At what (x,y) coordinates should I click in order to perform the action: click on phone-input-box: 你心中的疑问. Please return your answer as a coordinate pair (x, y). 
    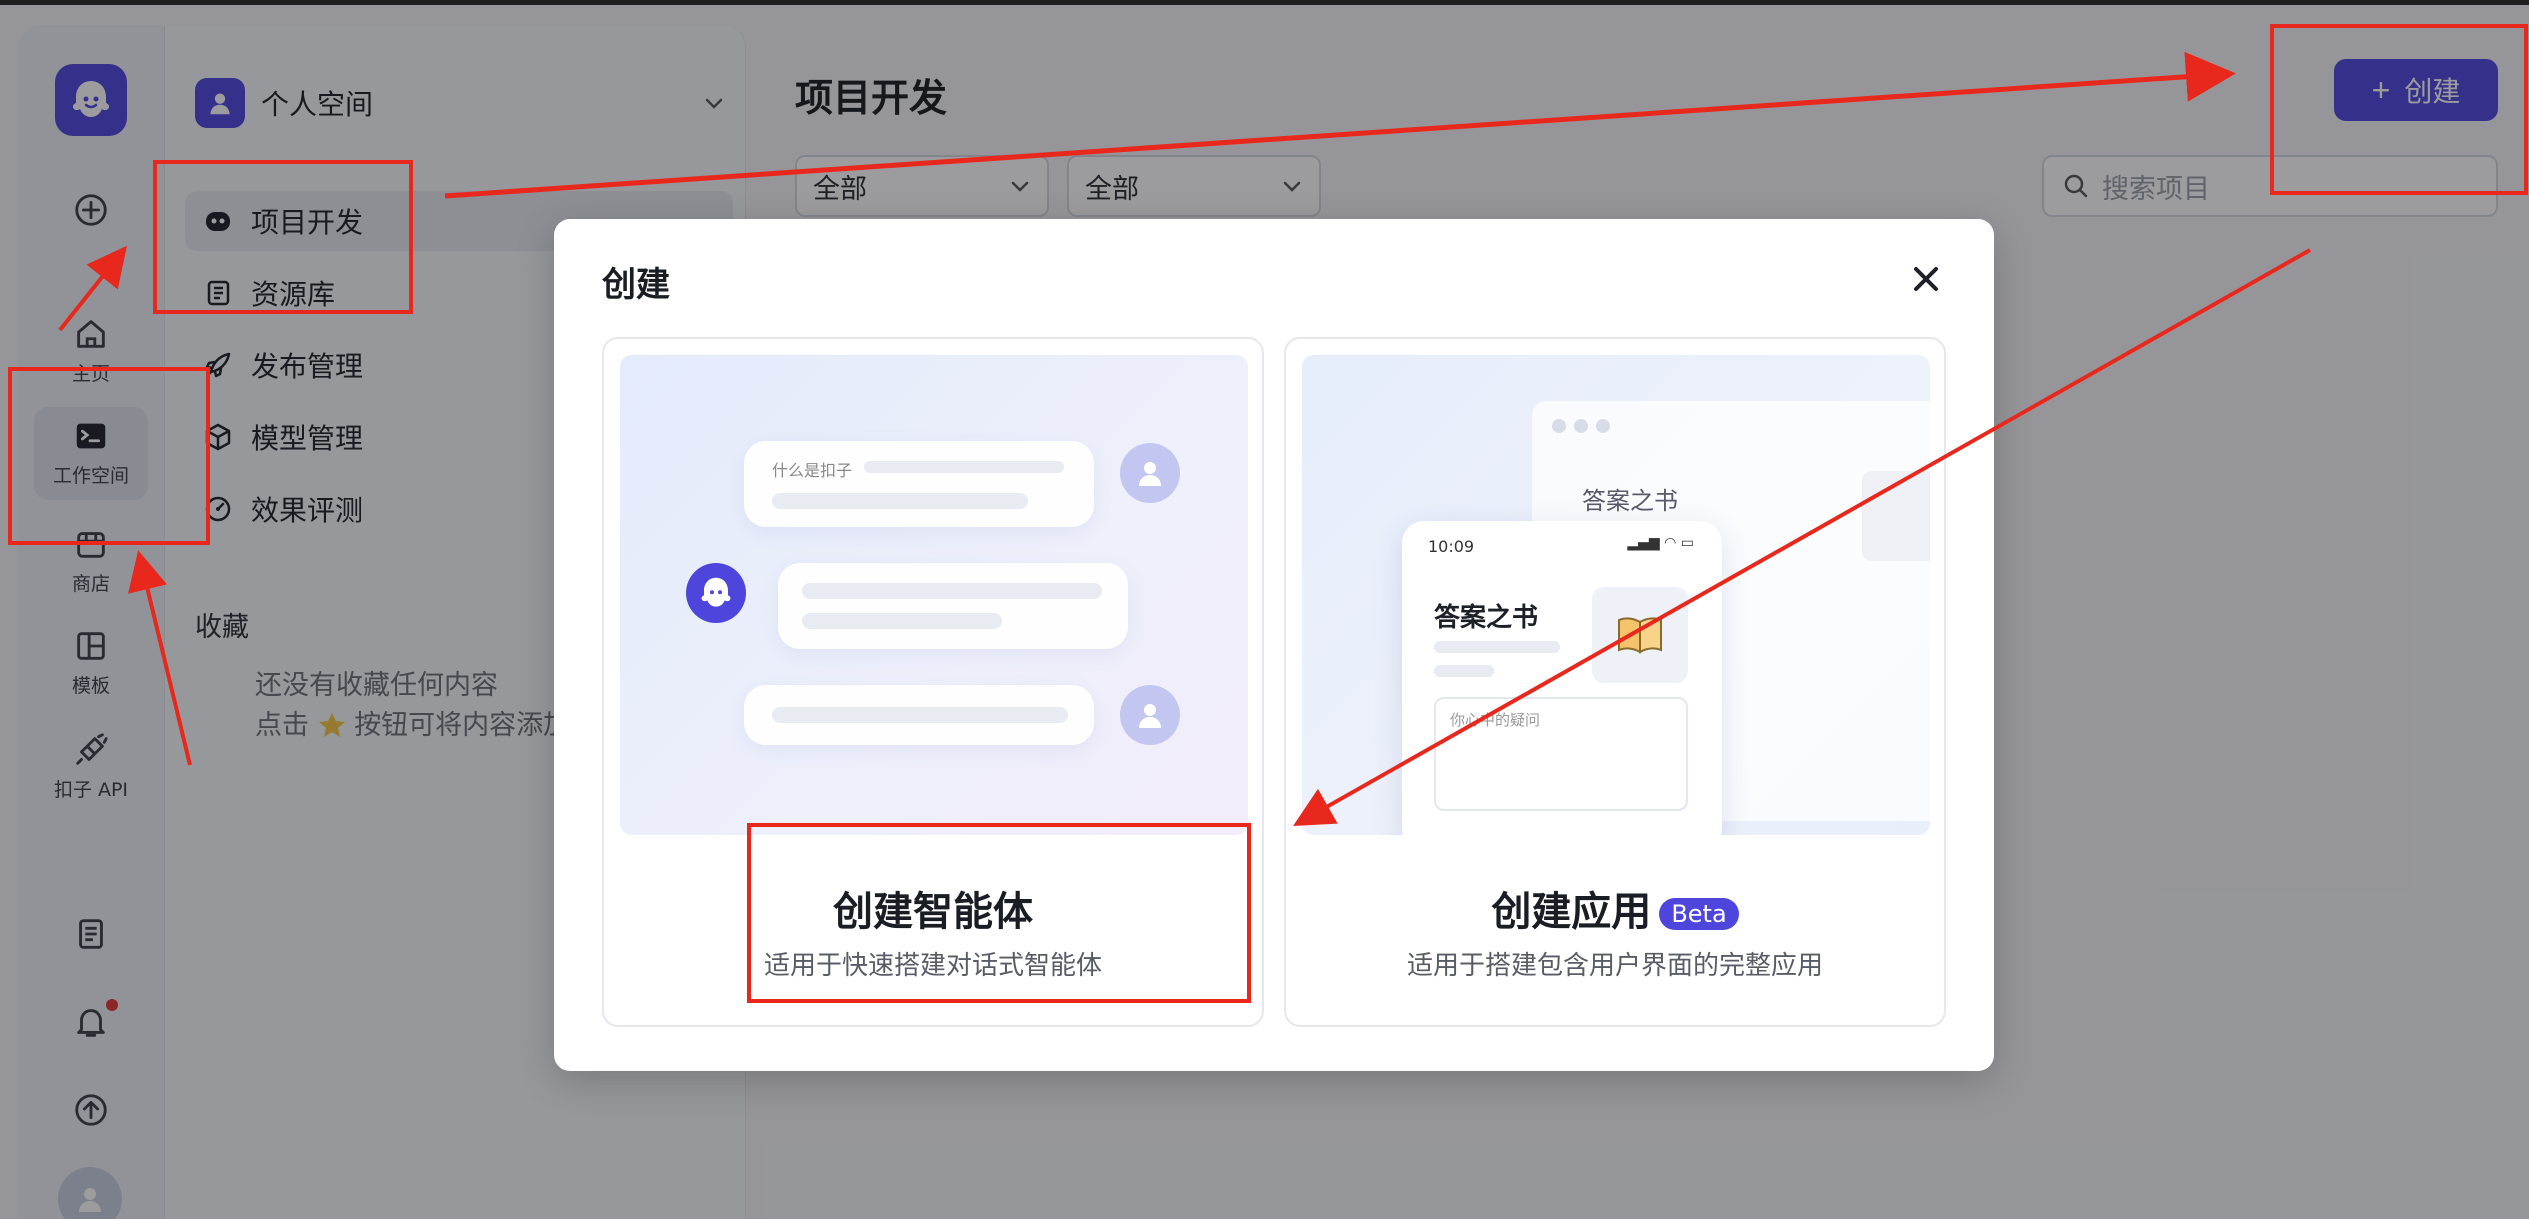
    Looking at the image, I should click on (1561, 754).